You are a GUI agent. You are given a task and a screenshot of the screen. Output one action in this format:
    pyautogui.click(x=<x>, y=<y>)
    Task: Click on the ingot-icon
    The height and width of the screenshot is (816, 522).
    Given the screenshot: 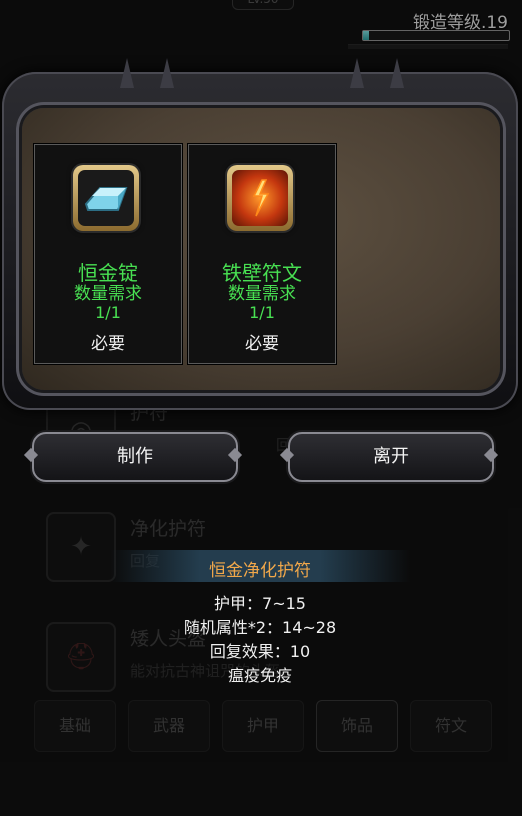 What is the action you would take?
    pyautogui.click(x=106, y=198)
    